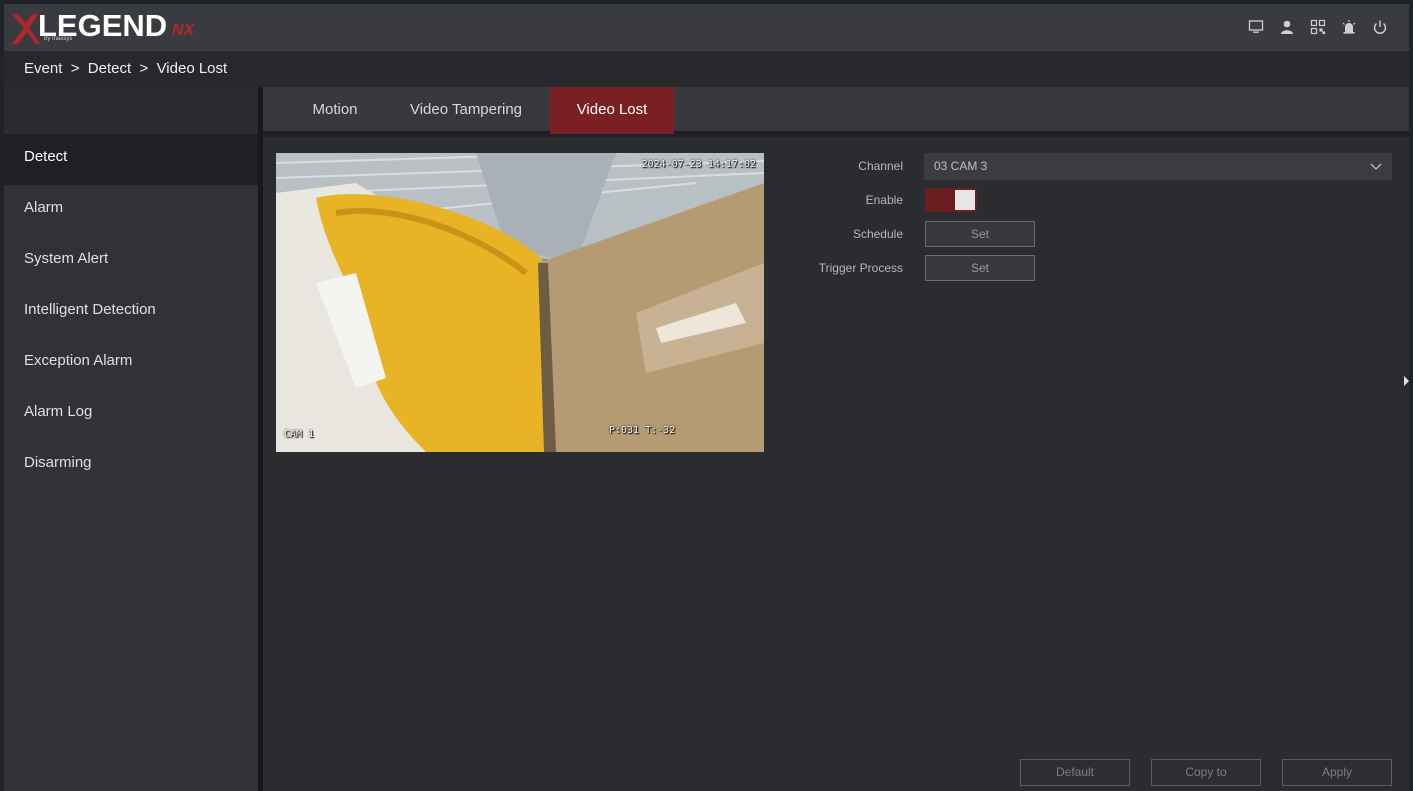 The width and height of the screenshot is (1413, 791). Describe the element at coordinates (951, 200) in the screenshot. I see `enable-toggle` at that location.